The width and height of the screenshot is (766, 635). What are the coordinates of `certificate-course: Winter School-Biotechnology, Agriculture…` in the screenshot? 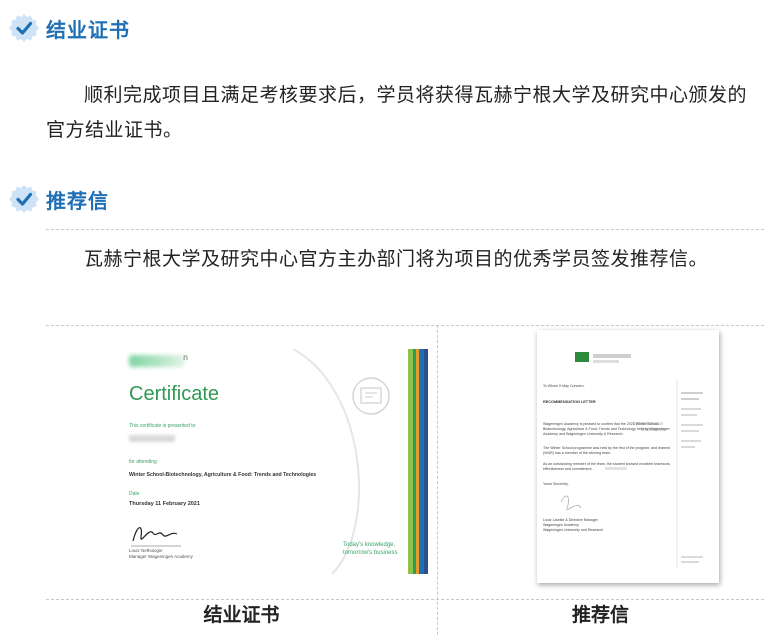 It's located at (223, 475).